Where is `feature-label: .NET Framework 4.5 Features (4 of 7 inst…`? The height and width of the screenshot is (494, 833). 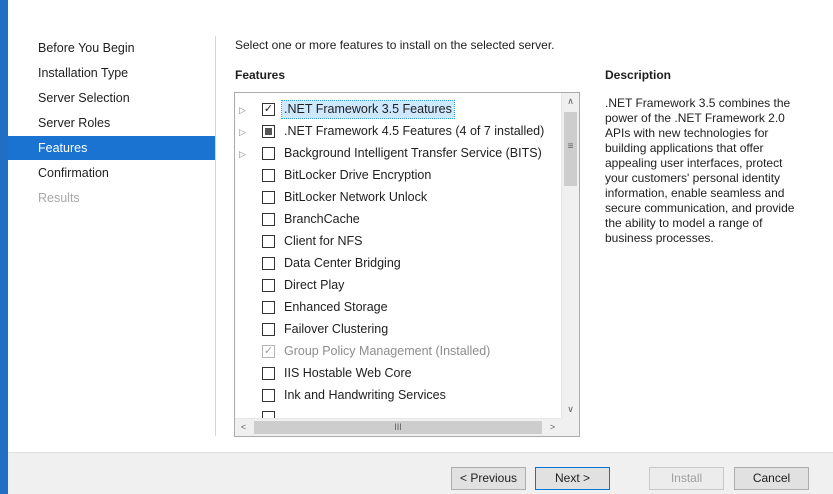 feature-label: .NET Framework 4.5 Features (4 of 7 inst… is located at coordinates (414, 131).